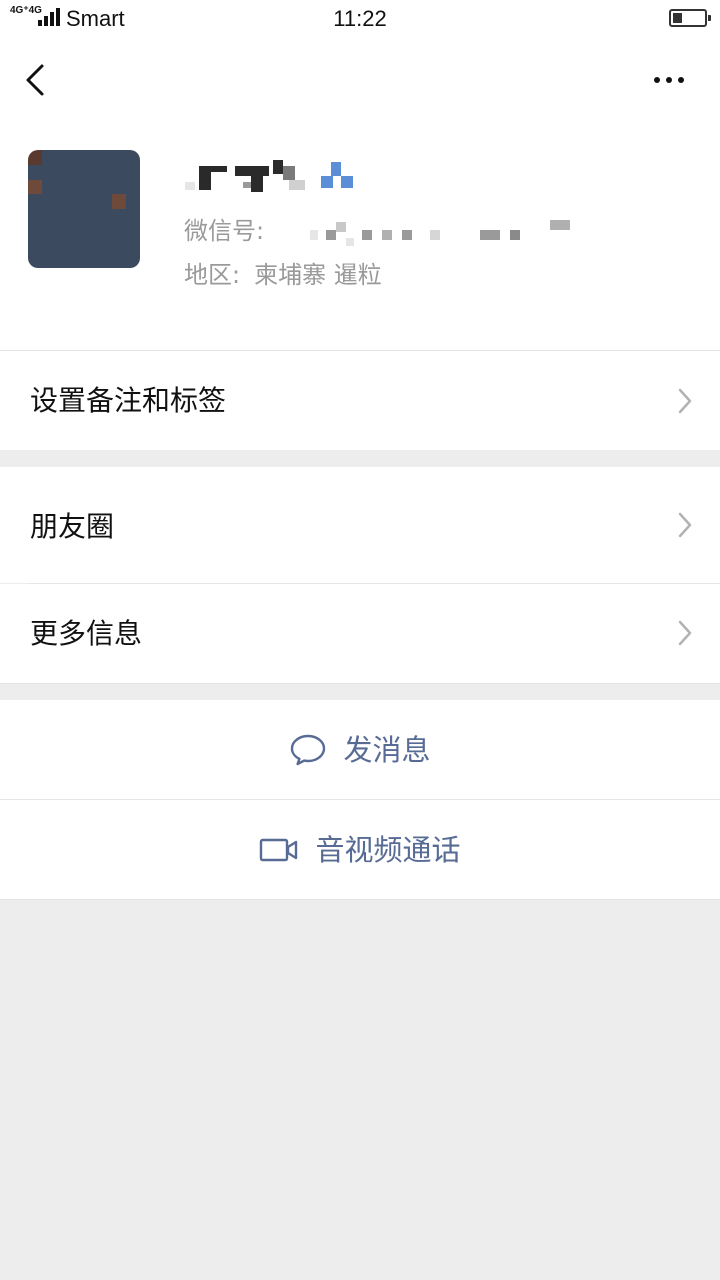 The width and height of the screenshot is (720, 1280). Describe the element at coordinates (360, 525) in the screenshot. I see `moments-cell: 朋友圈` at that location.